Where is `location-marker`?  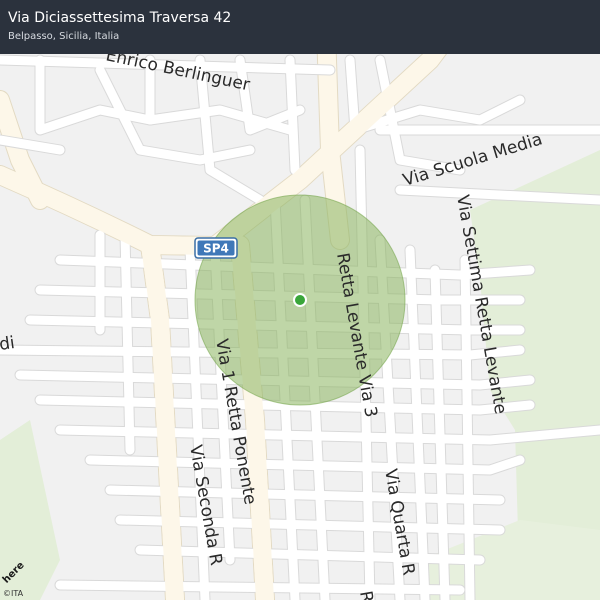 location-marker is located at coordinates (300, 300).